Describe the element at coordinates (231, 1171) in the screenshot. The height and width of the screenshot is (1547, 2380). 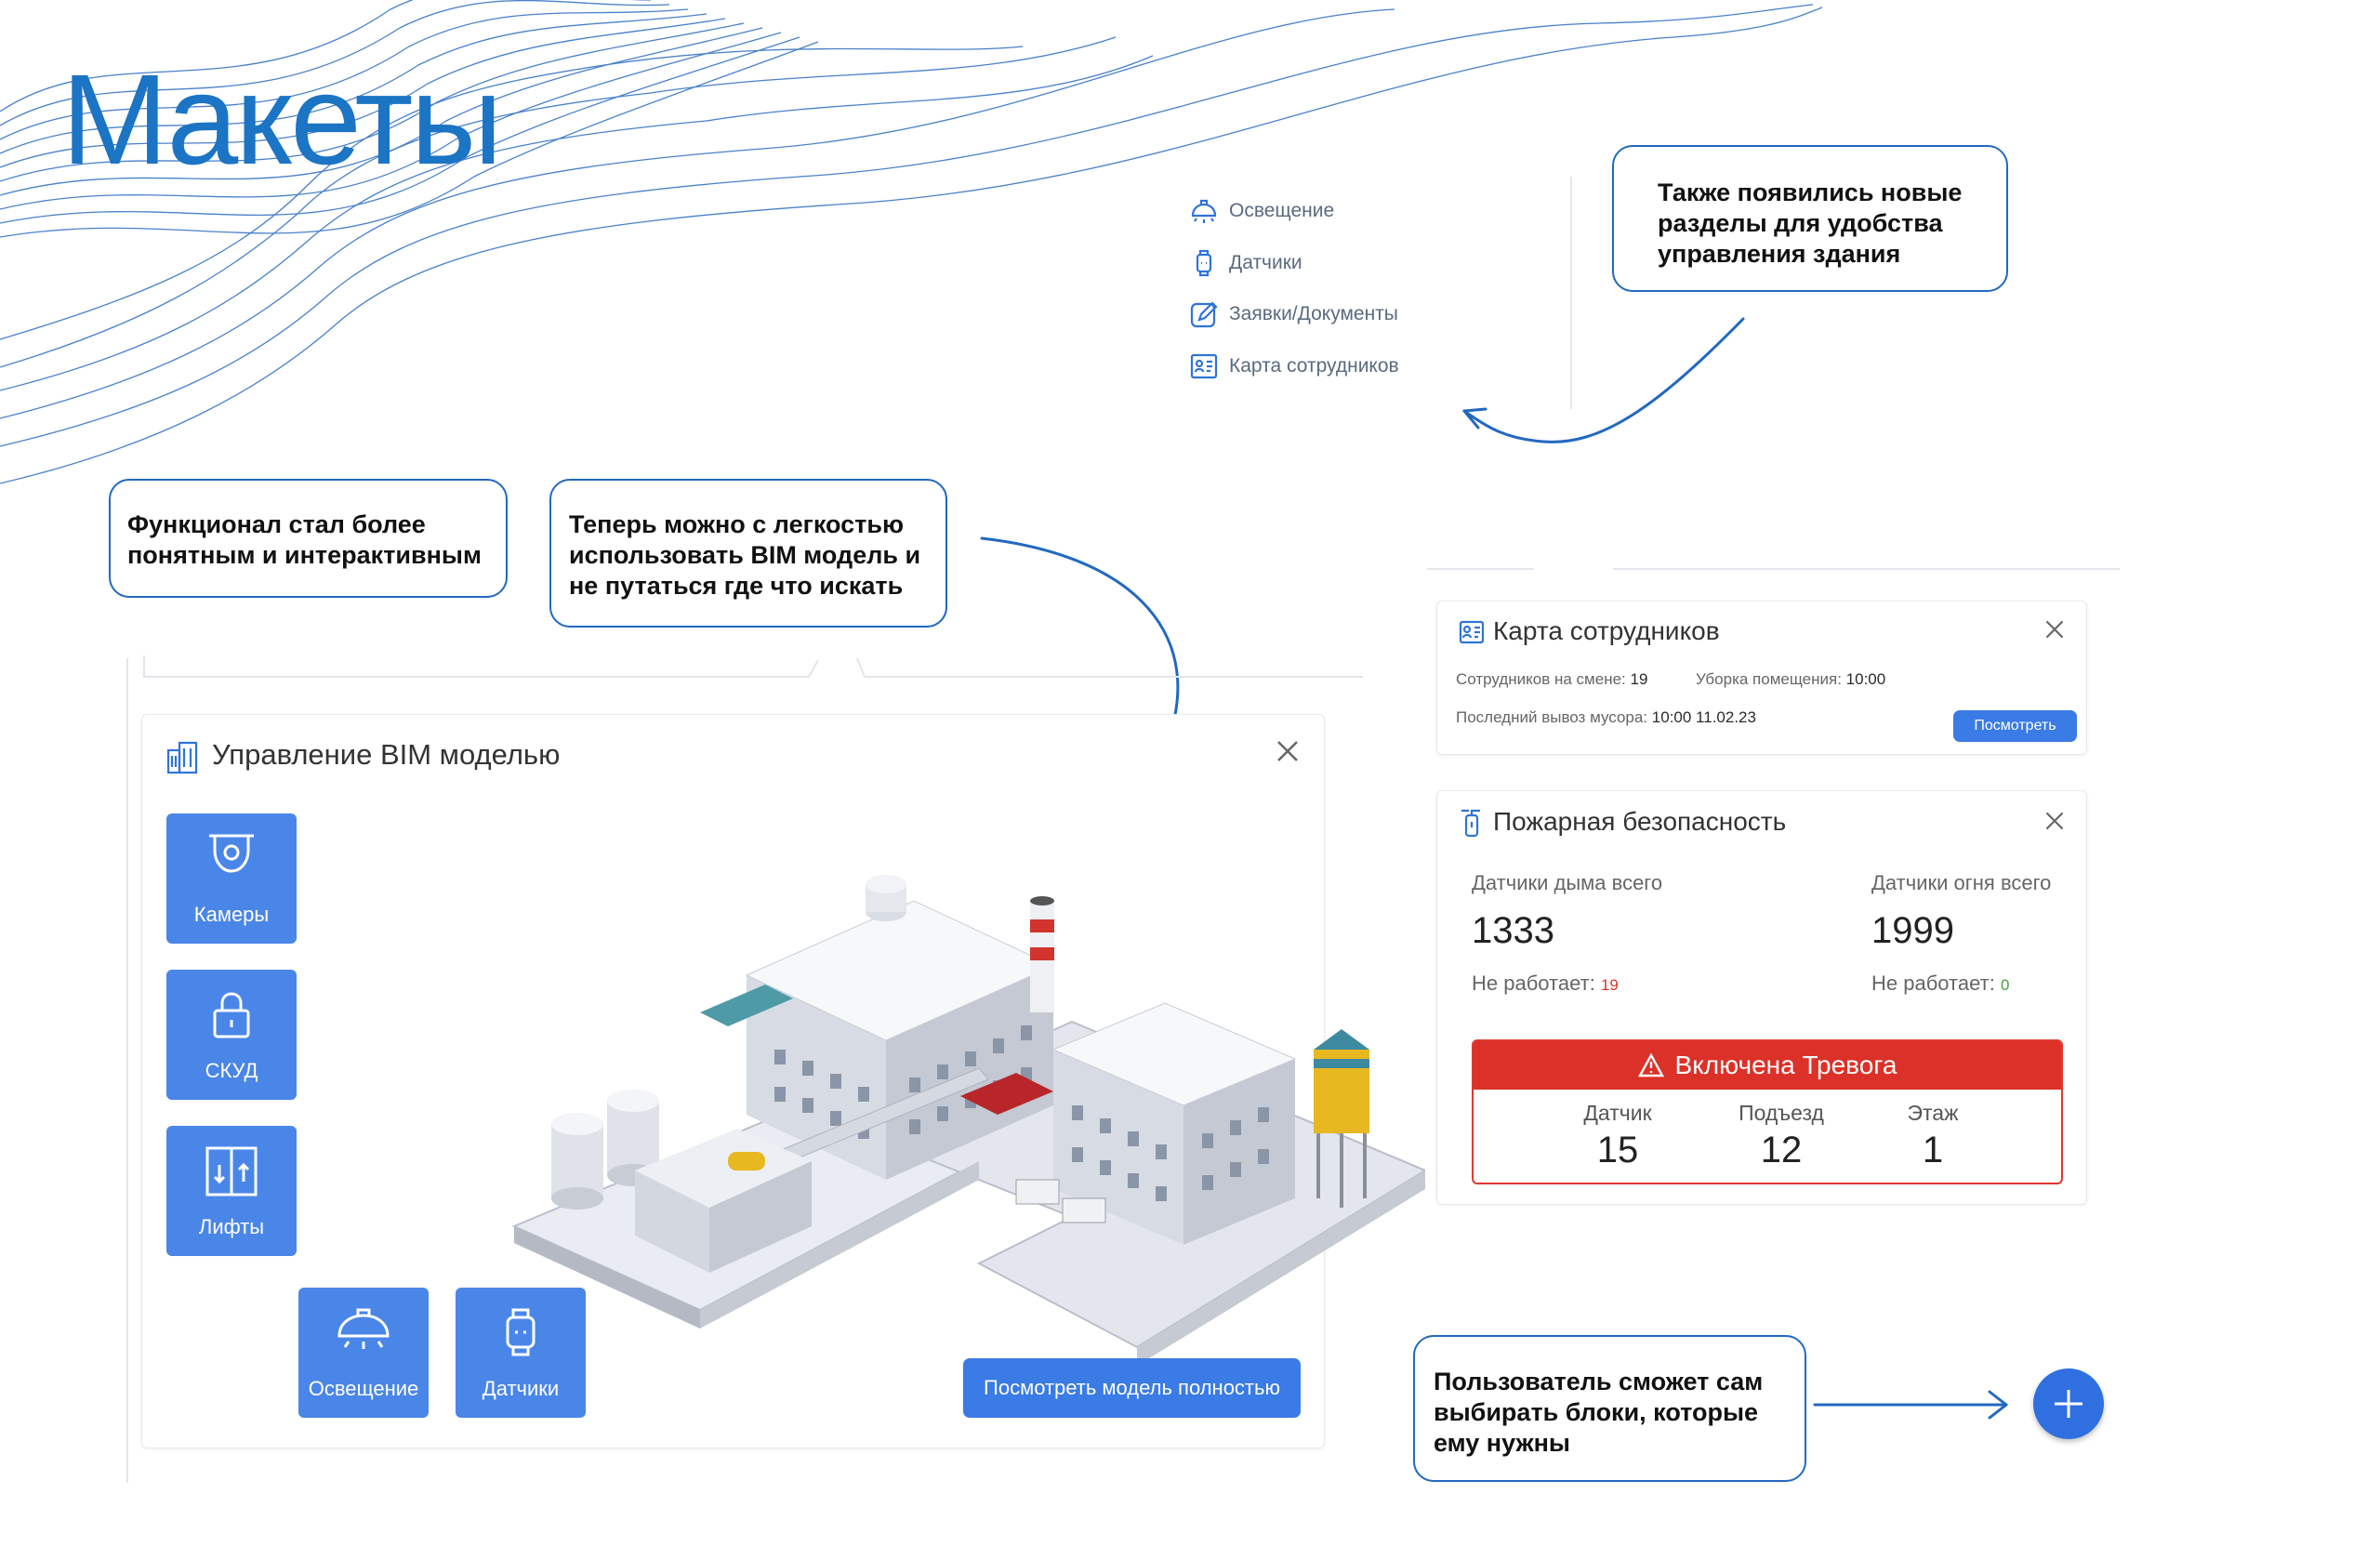
I see `elevator-icon` at that location.